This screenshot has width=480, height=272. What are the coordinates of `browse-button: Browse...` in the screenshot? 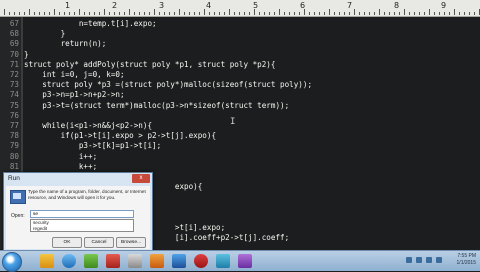 It's located at (131, 242).